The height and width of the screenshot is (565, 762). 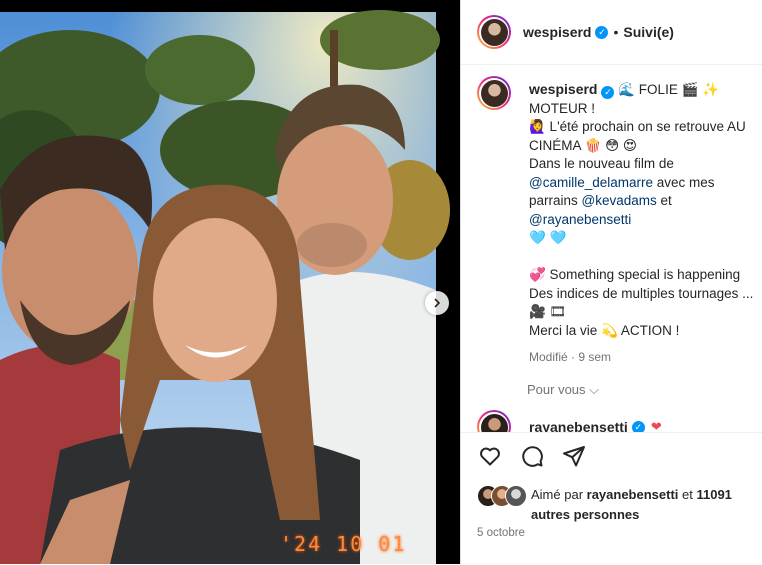 I want to click on following-button: Suivi(e), so click(x=648, y=32).